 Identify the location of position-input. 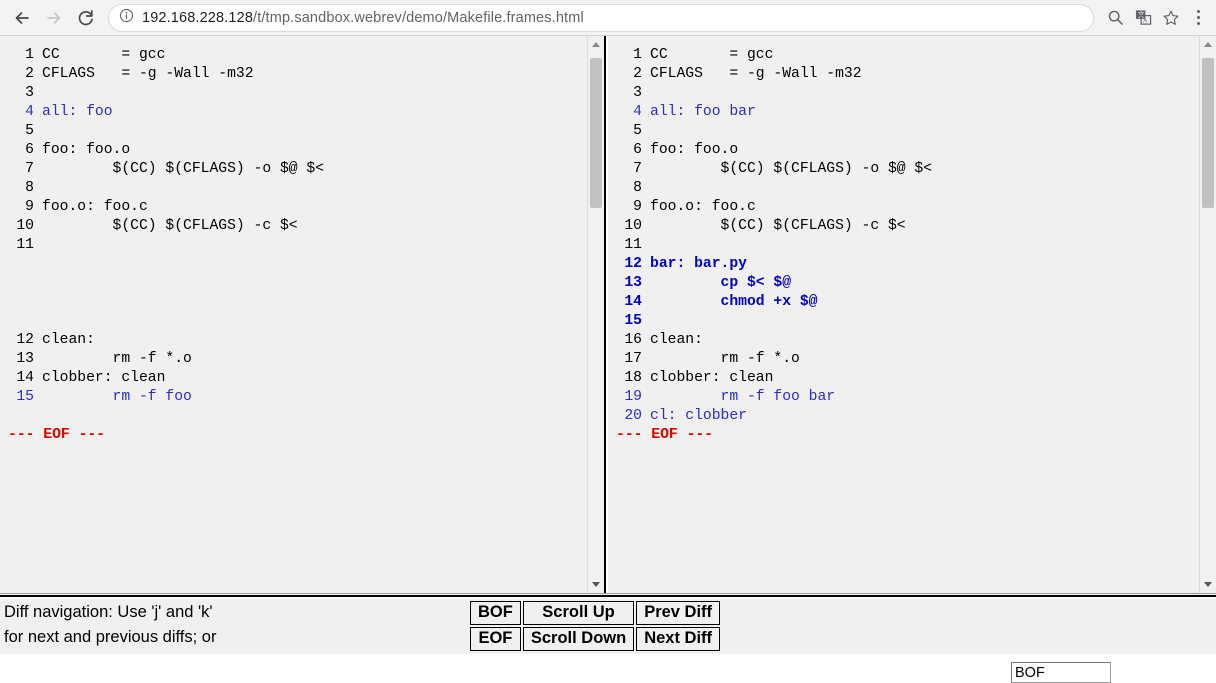
(1061, 672).